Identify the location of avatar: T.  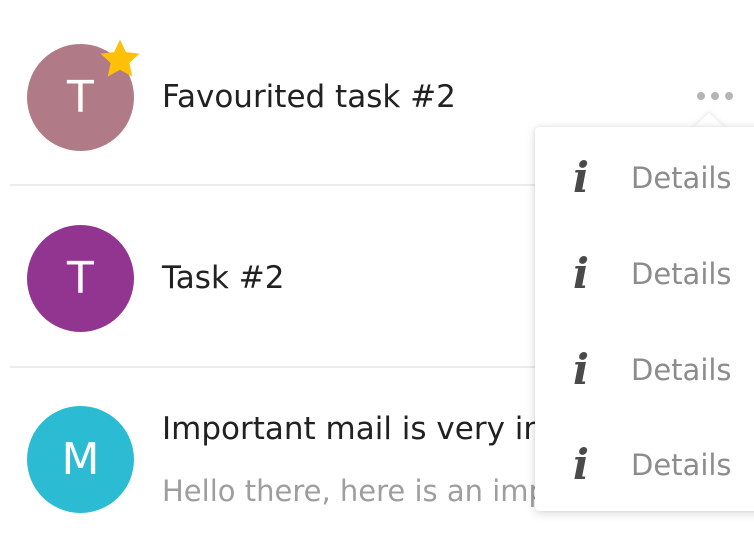
(80, 278).